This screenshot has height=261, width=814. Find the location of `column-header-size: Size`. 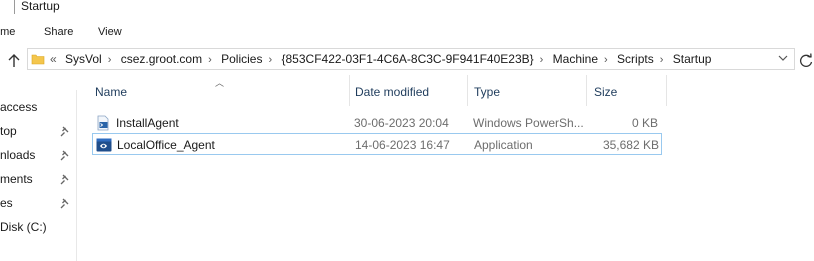

column-header-size: Size is located at coordinates (626, 91).